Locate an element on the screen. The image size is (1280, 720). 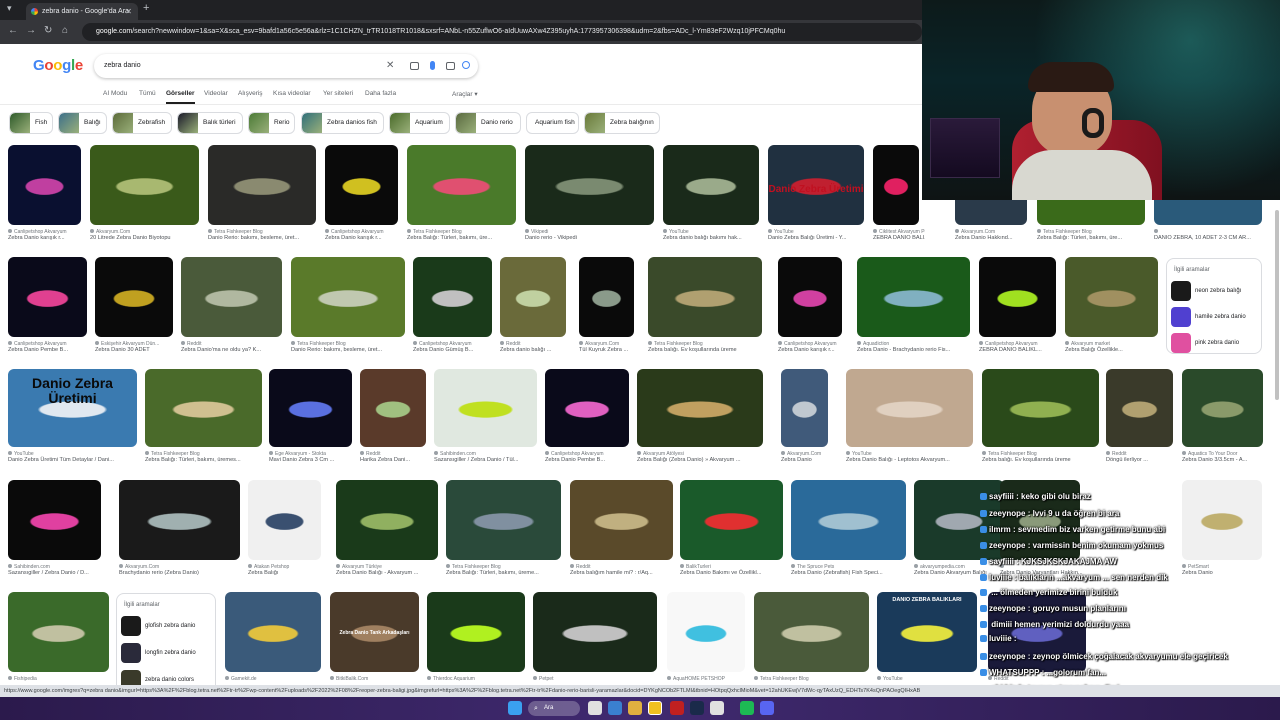
tab-görseller: Görseller is located at coordinates (180, 97).